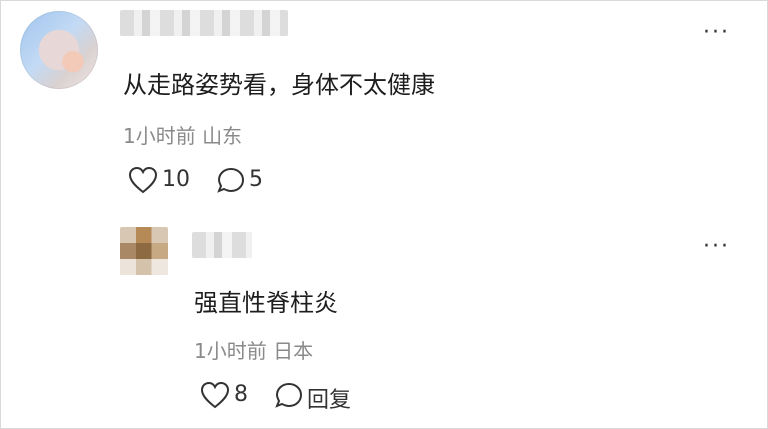 Image resolution: width=768 pixels, height=429 pixels. I want to click on comment-count: 5, so click(256, 179).